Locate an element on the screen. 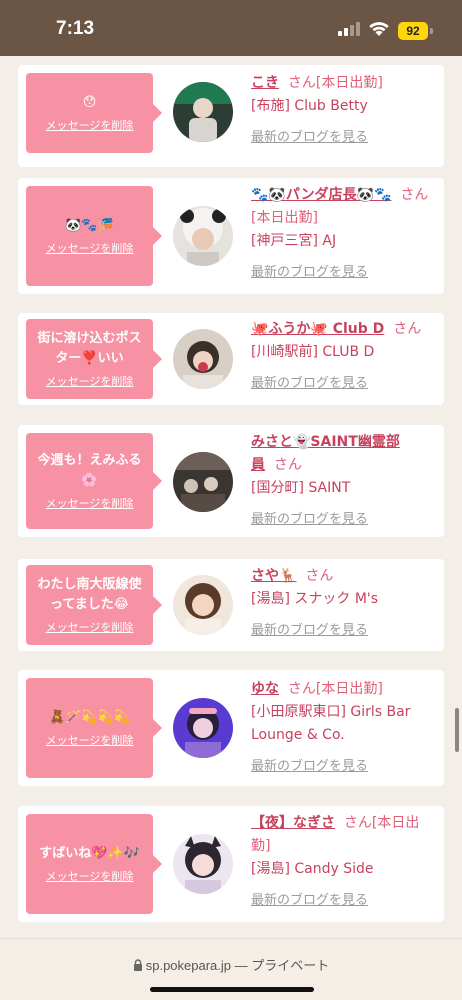 Image resolution: width=462 pixels, height=1000 pixels. battery-indicator: 92 is located at coordinates (413, 31).